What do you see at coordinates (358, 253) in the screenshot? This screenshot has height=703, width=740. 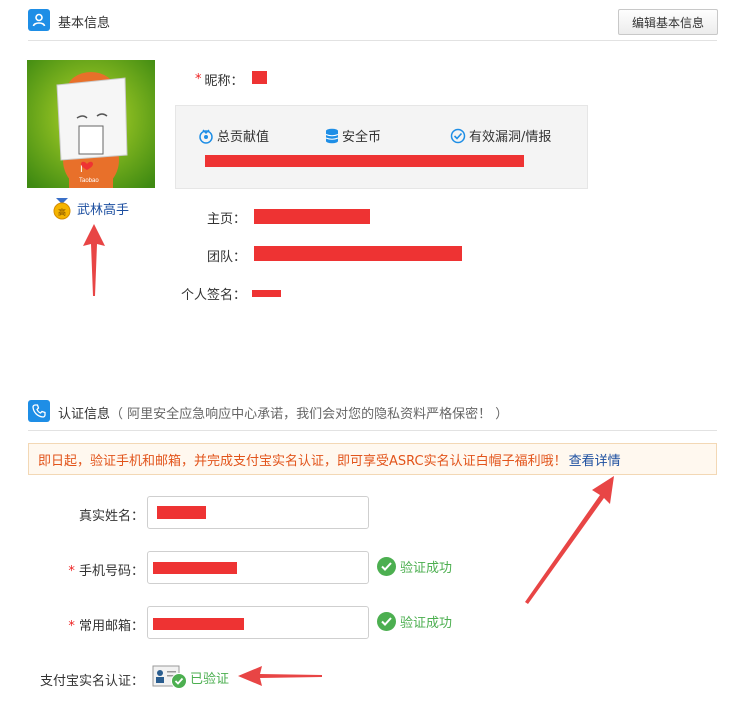 I see `team-value-redacted` at bounding box center [358, 253].